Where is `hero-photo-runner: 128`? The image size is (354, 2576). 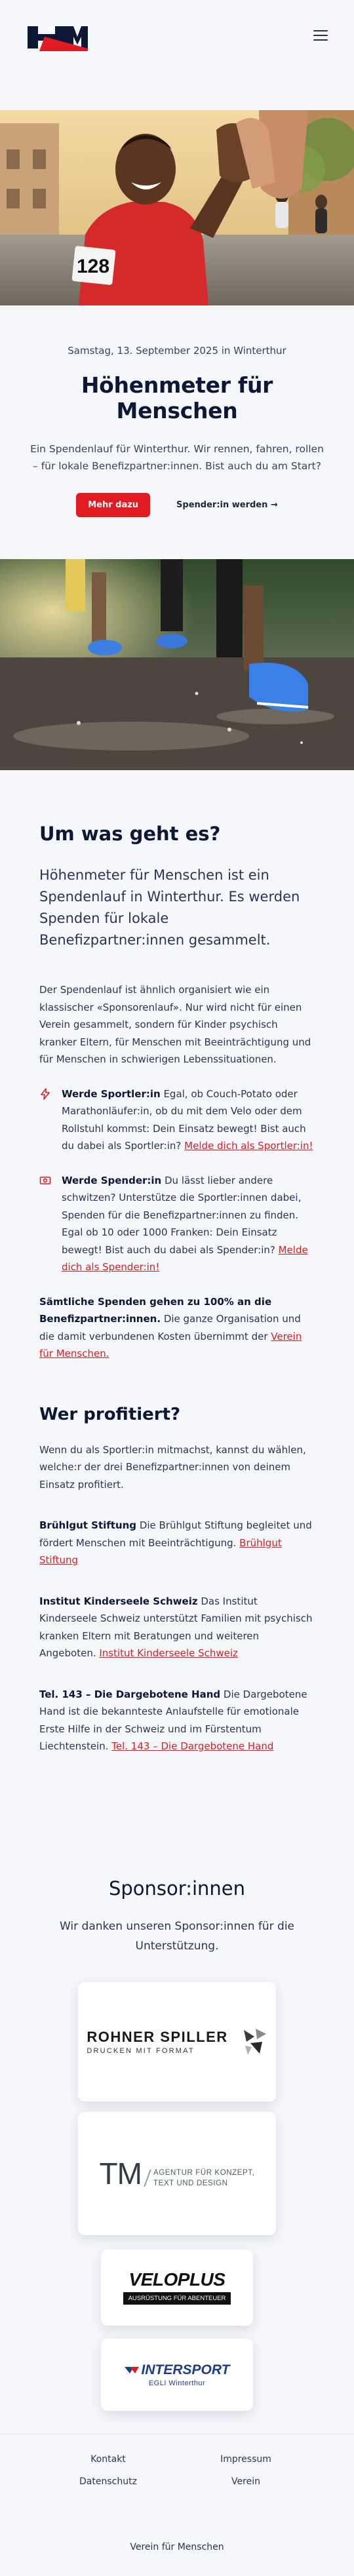
hero-photo-runner: 128 is located at coordinates (177, 207).